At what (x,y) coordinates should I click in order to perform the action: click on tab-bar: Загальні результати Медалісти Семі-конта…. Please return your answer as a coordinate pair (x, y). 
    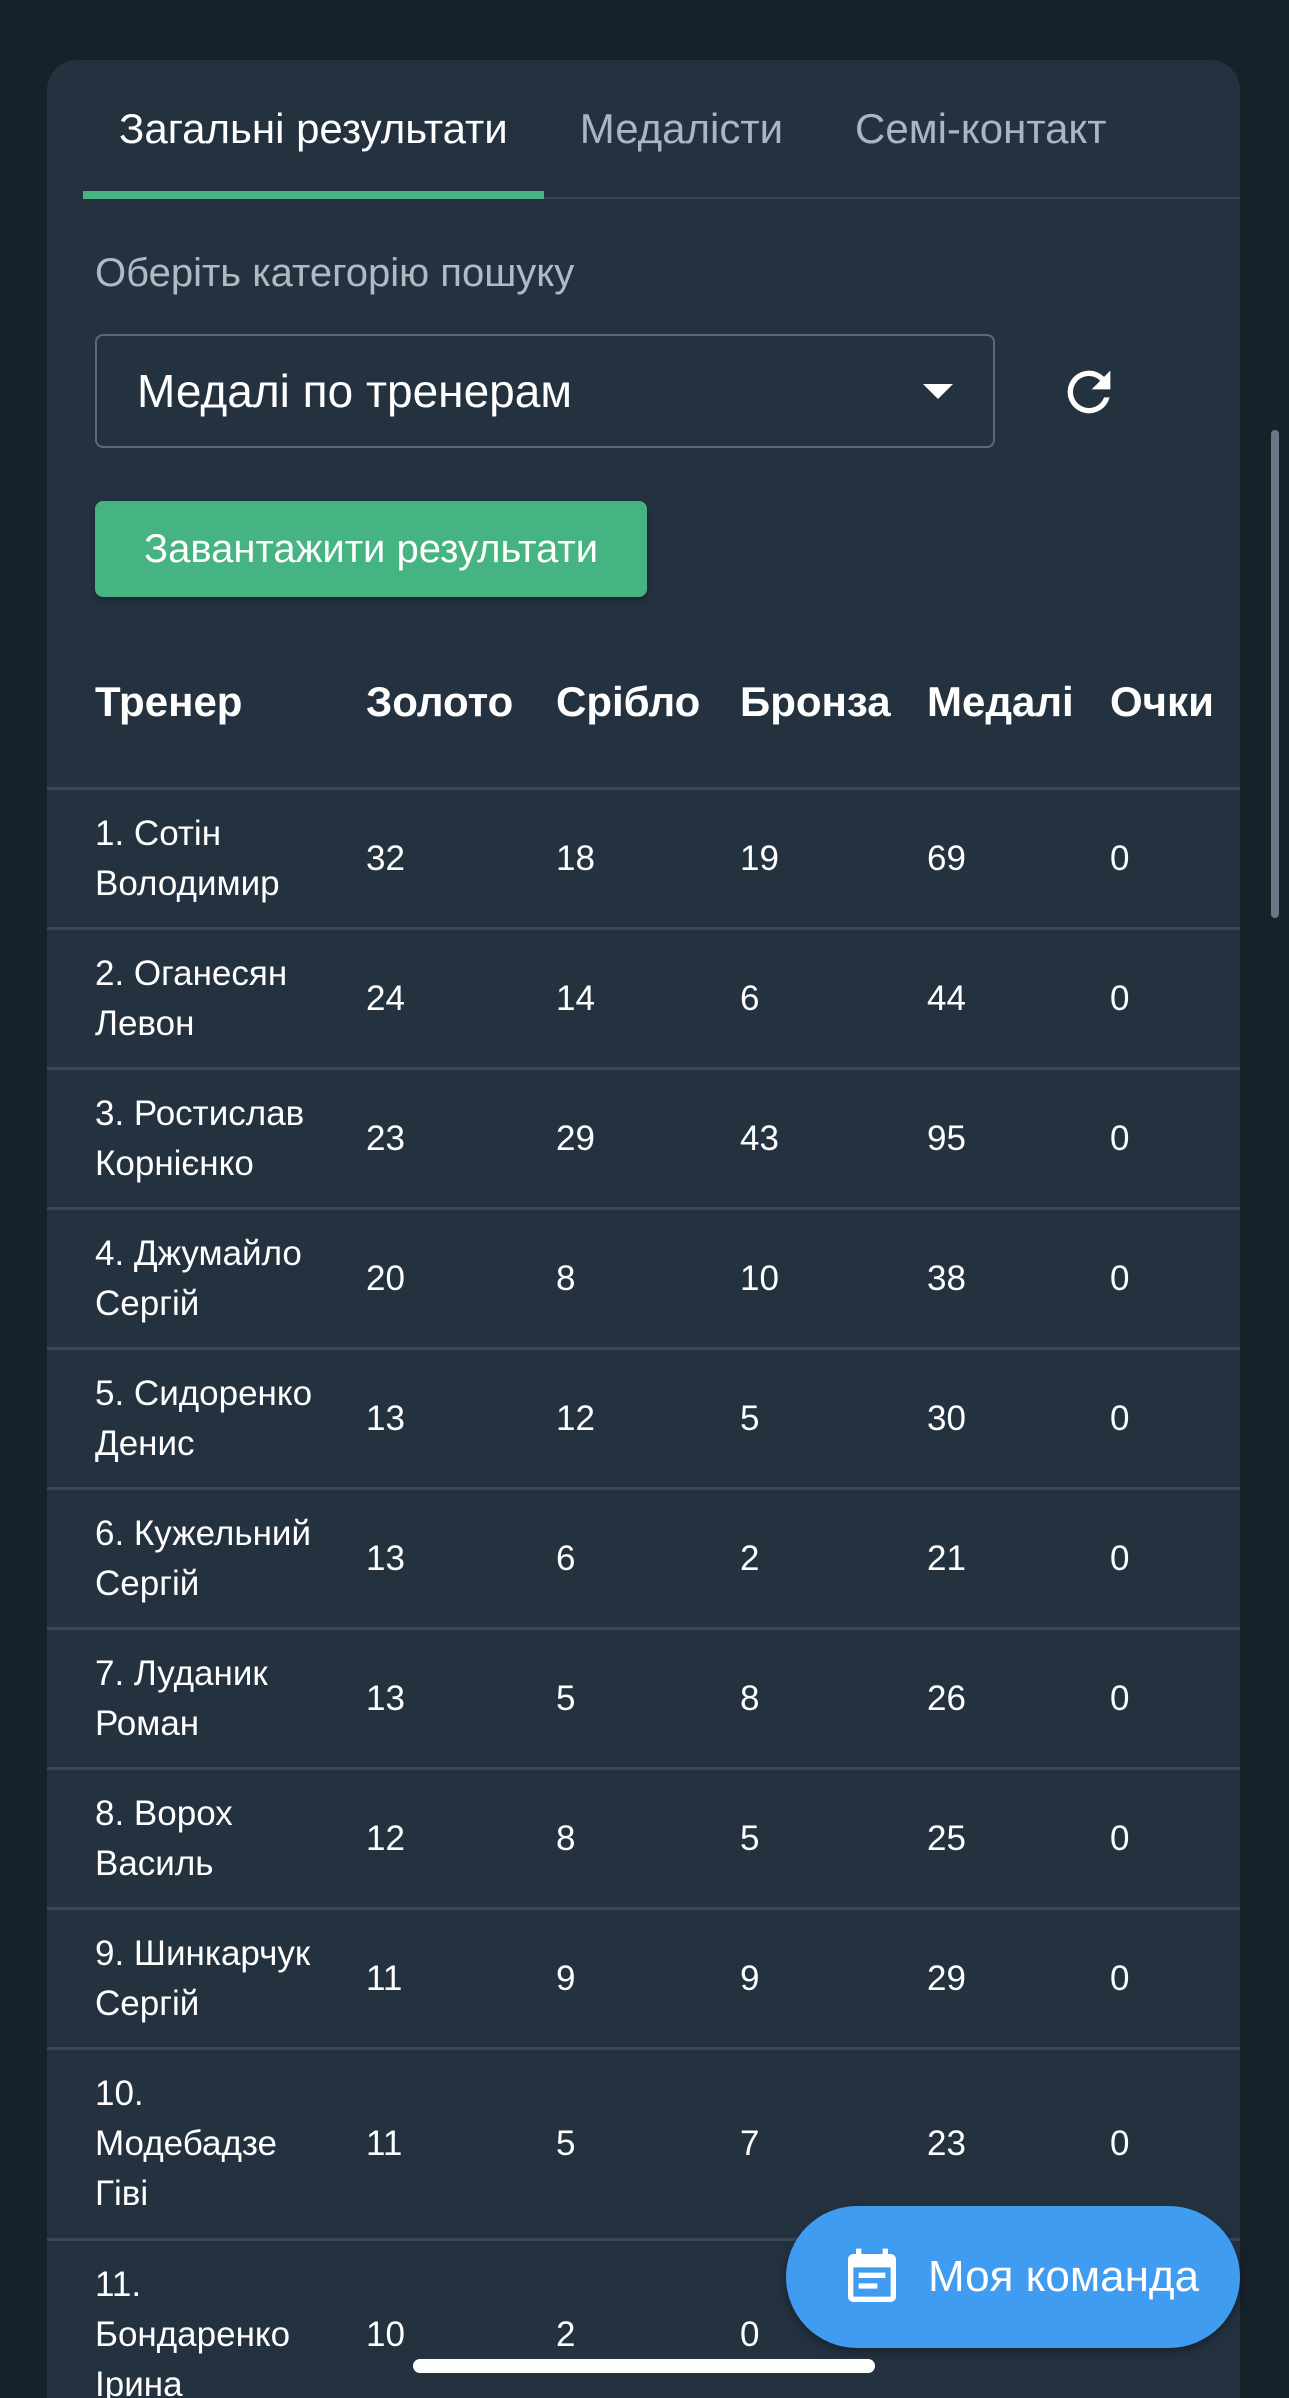
    Looking at the image, I should click on (661, 129).